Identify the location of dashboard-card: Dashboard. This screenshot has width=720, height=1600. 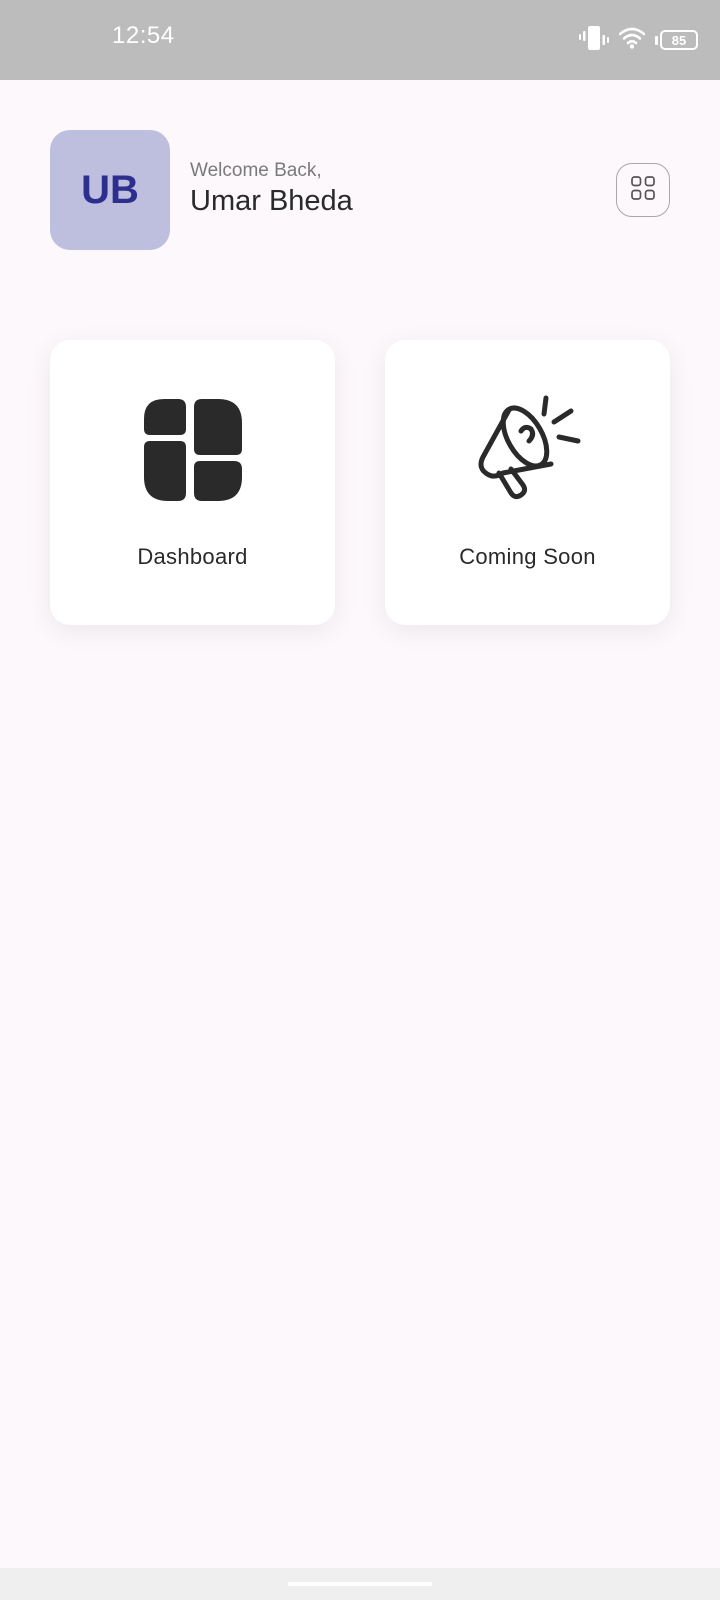
(192, 482).